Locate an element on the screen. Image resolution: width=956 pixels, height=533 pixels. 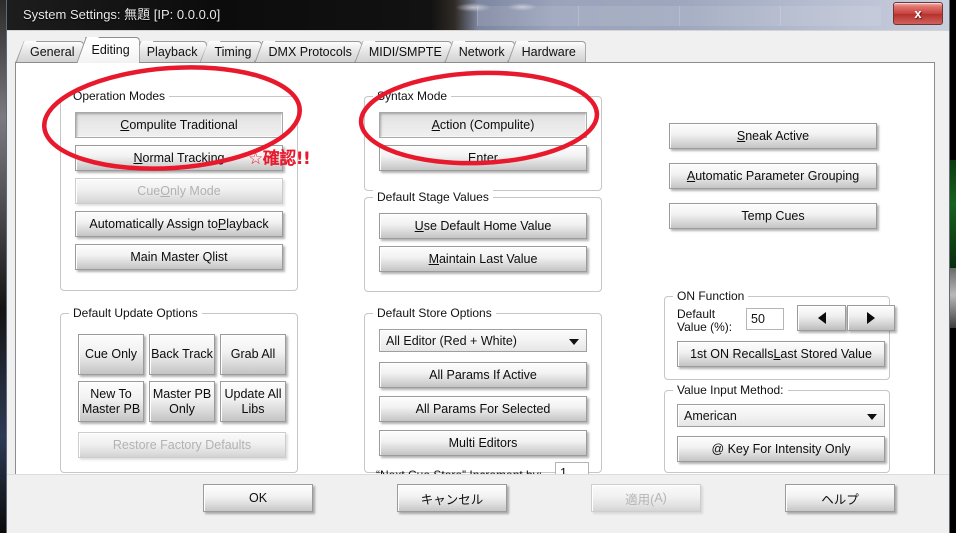
group-legend-value-input-method: Value Input Method: is located at coordinates (730, 390).